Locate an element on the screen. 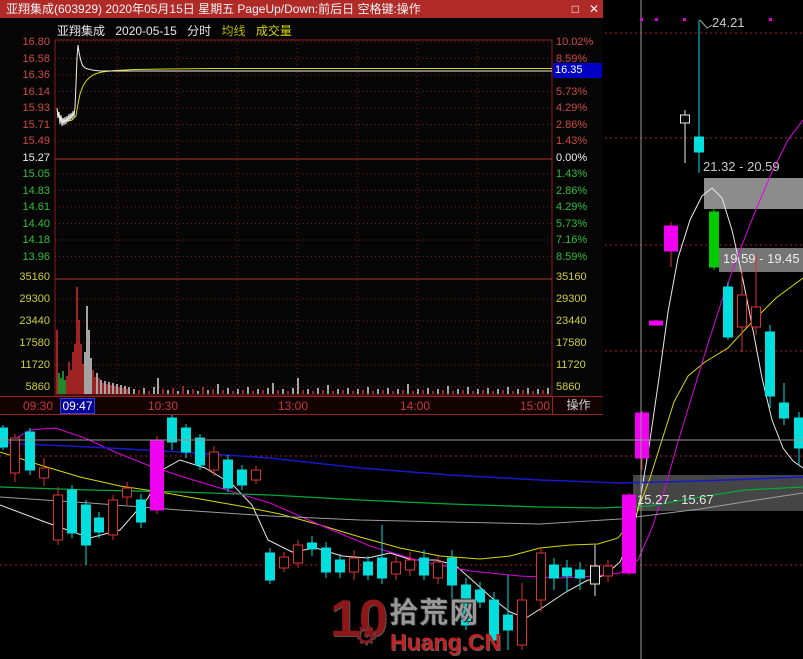  watermark-brand: Huang.CN is located at coordinates (445, 642).